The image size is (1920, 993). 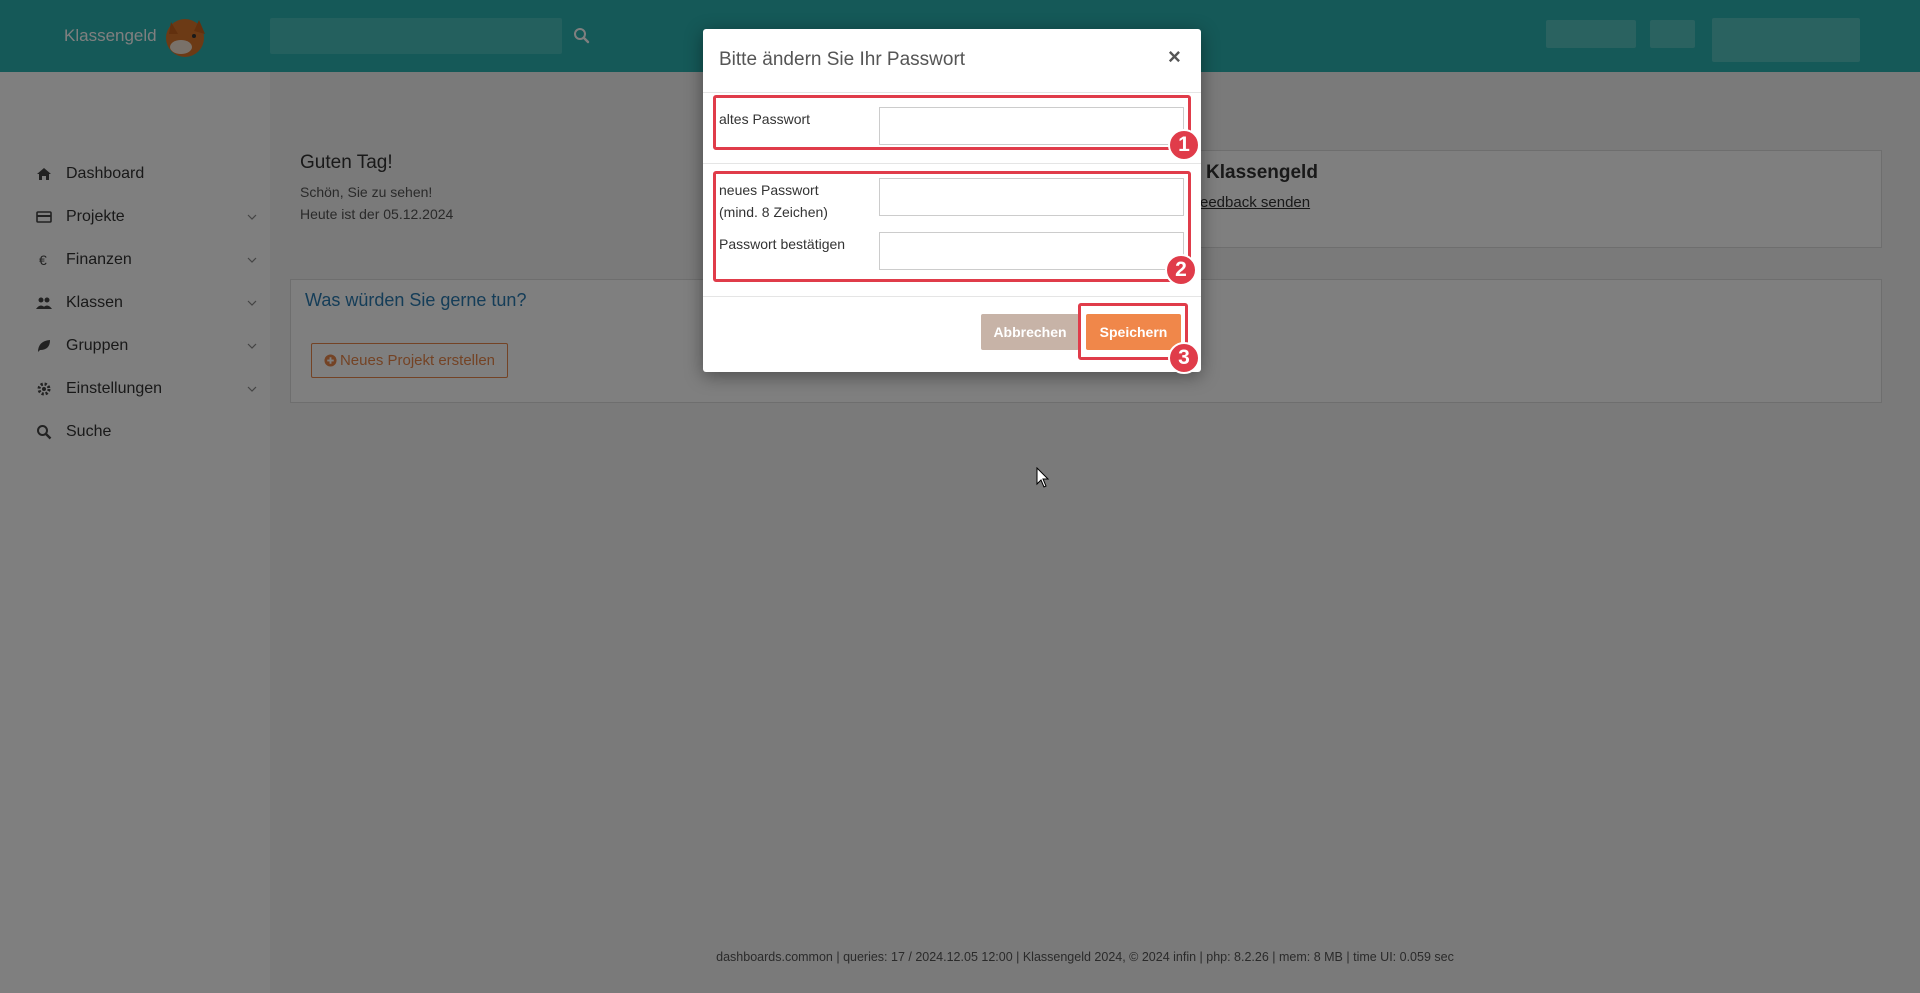 I want to click on annotation-badge-1: 1, so click(x=1184, y=145).